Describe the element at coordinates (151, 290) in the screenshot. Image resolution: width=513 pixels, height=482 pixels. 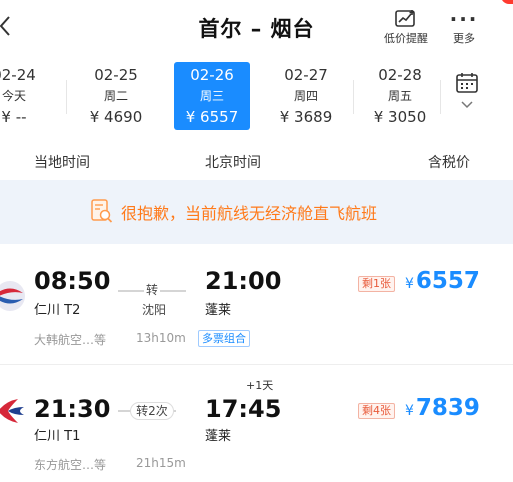
I see `stop-label: 转` at that location.